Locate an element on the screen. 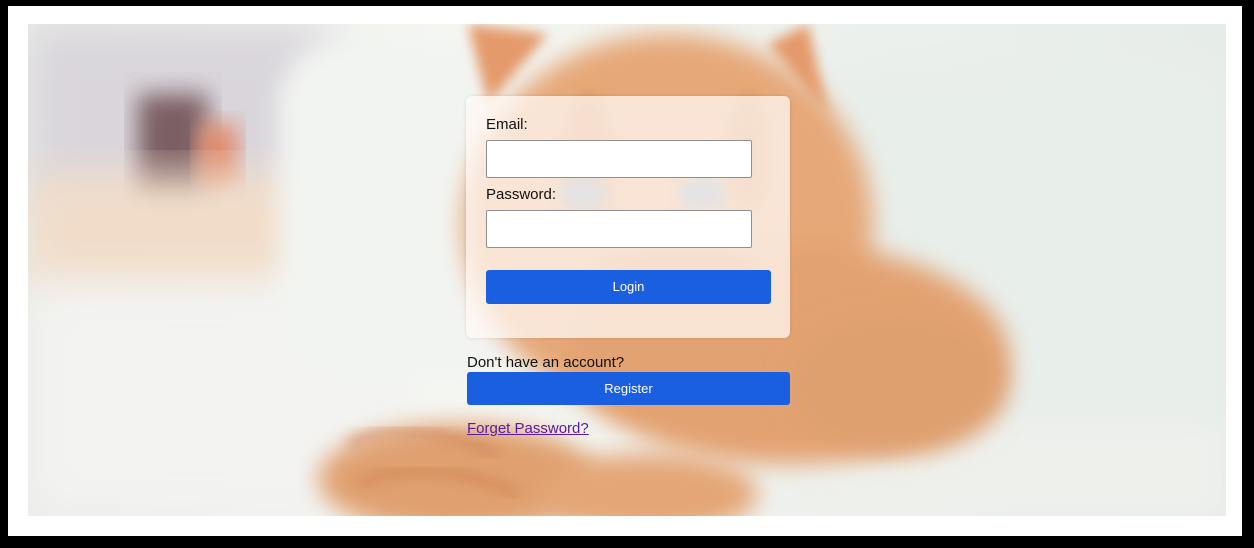 Image resolution: width=1254 pixels, height=548 pixels. password-label: Password: is located at coordinates (521, 194).